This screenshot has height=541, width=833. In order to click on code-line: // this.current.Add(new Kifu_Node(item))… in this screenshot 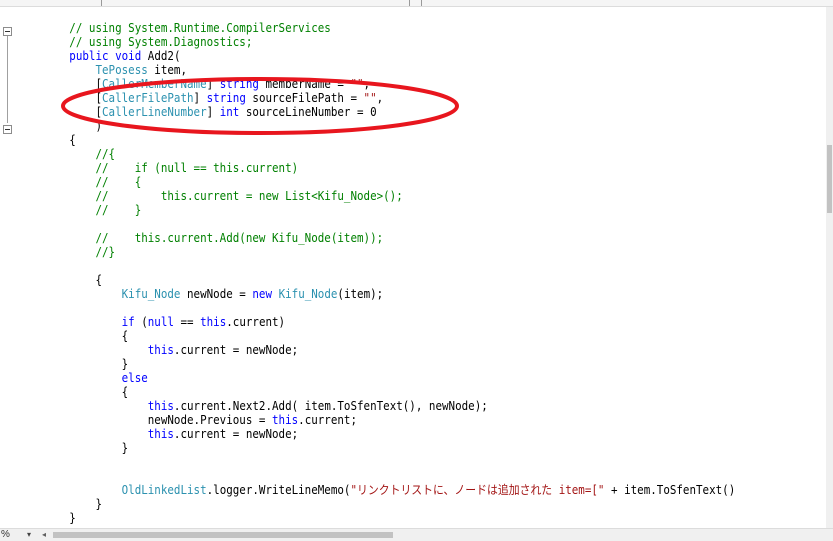, I will do `click(200, 238)`.